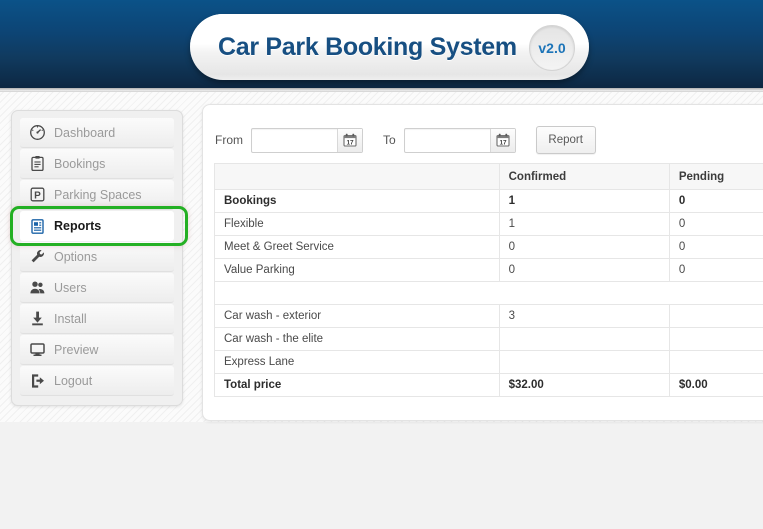  I want to click on sidebar-item-label: Reports, so click(78, 226).